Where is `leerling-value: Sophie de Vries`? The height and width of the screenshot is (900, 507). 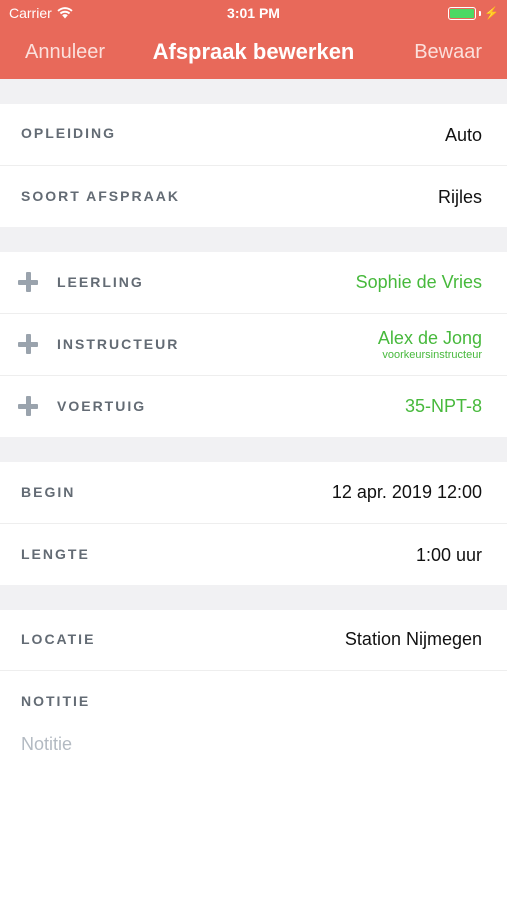 leerling-value: Sophie de Vries is located at coordinates (418, 282).